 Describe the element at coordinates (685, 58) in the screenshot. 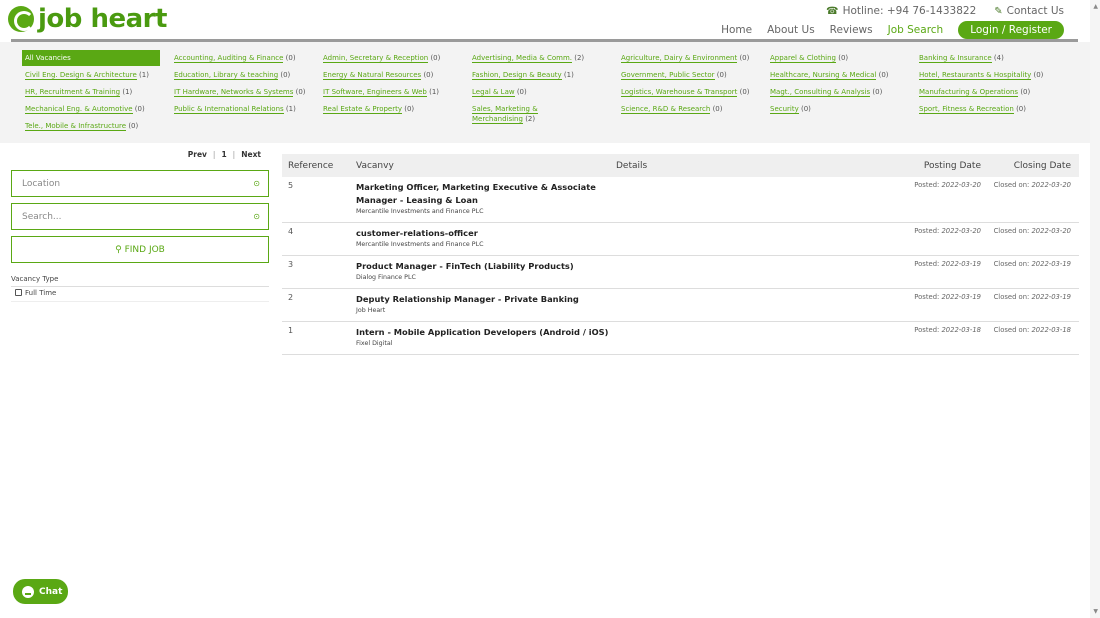

I see `category-link: Agriculture, Dairy & Environment (0)` at that location.